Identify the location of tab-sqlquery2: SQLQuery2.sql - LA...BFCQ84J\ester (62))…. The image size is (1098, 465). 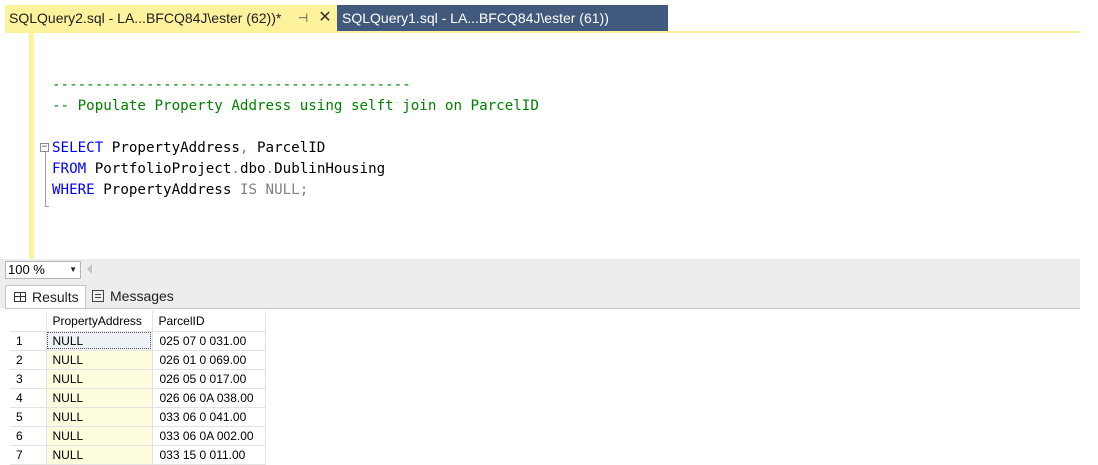
(171, 18).